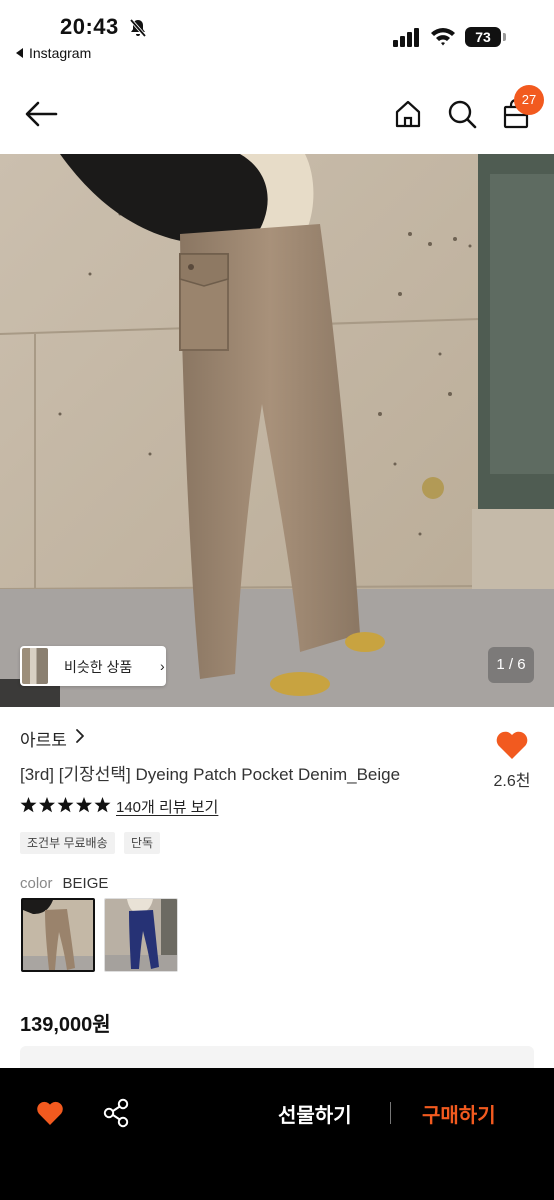  I want to click on buy-button: 구매하기, so click(459, 1113).